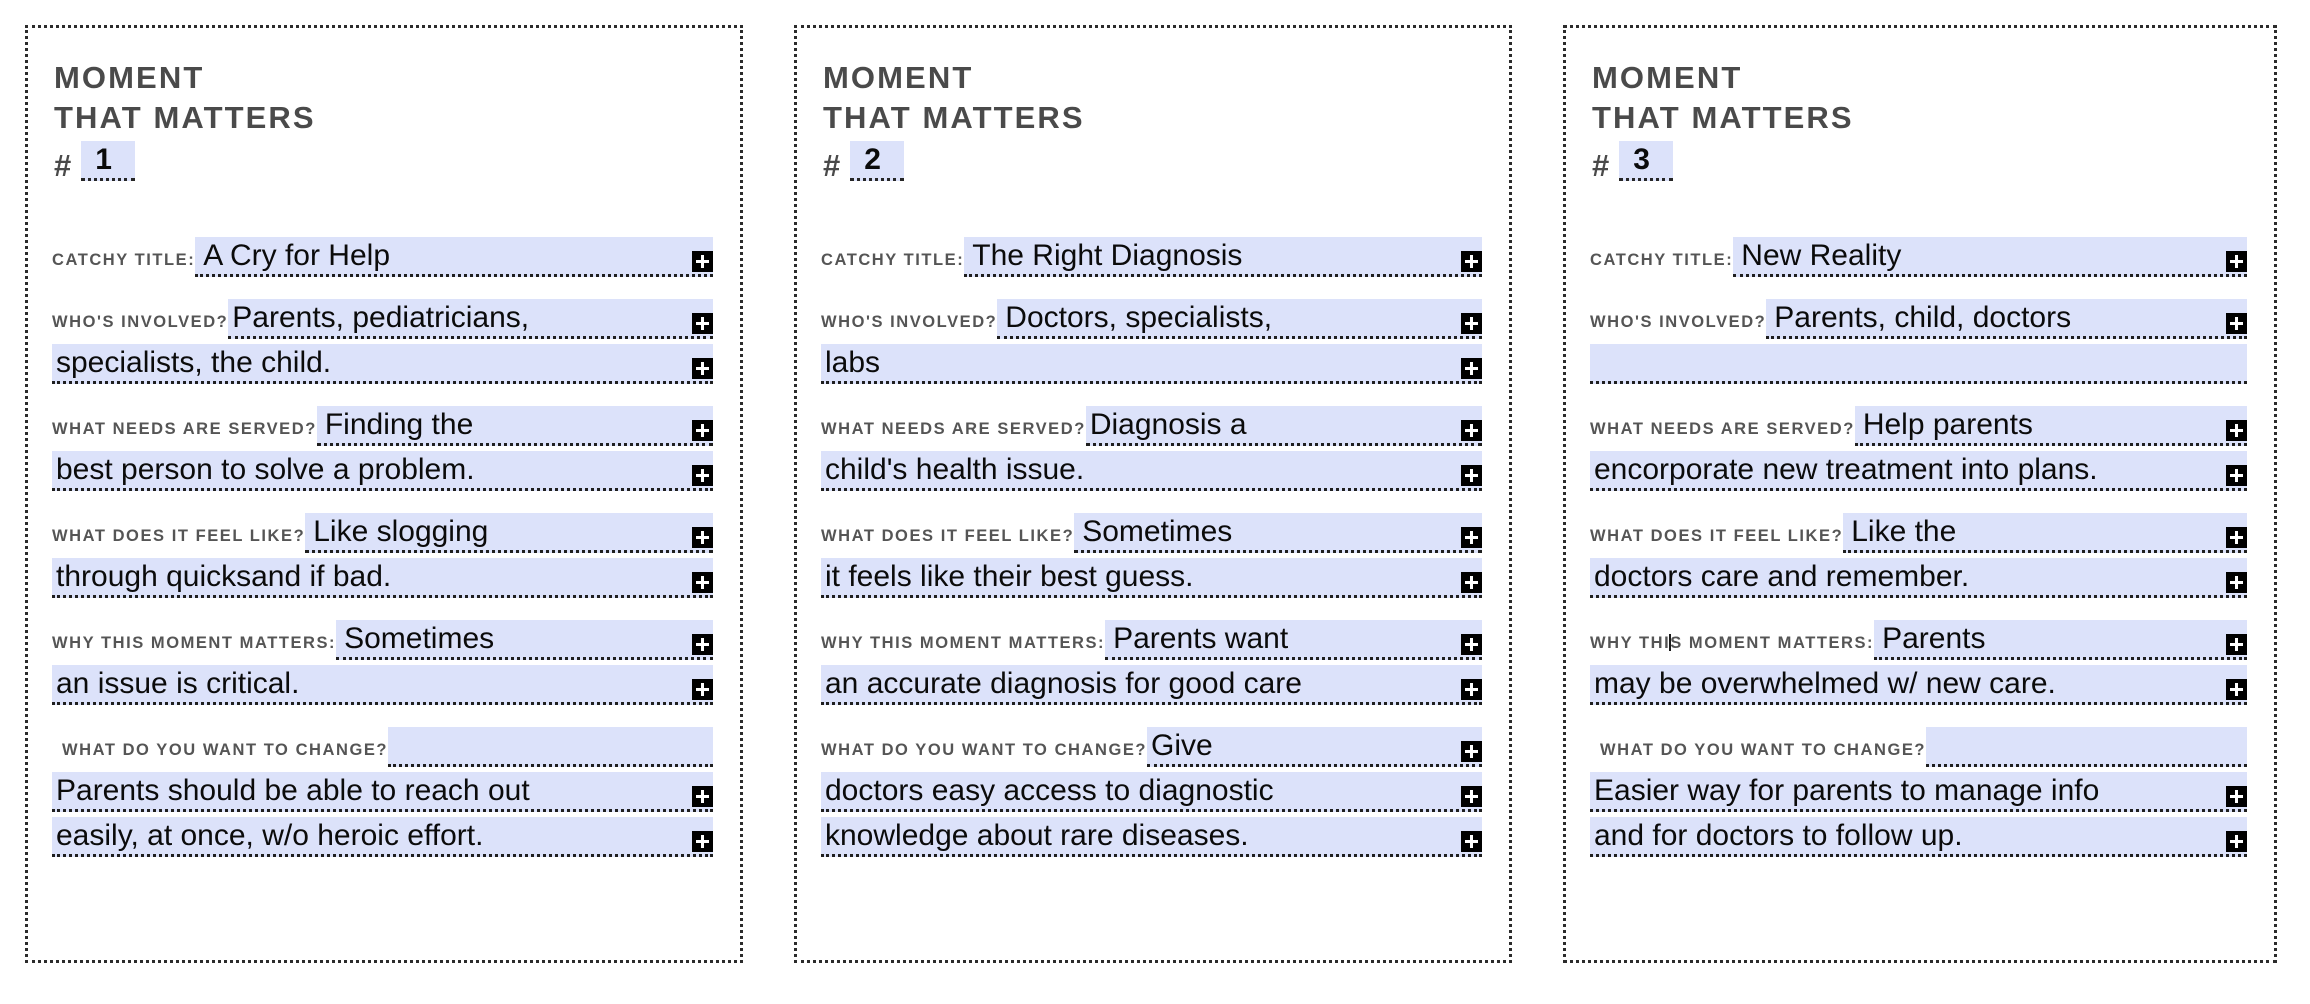  I want to click on field-row: specialists, the child., so click(382, 362).